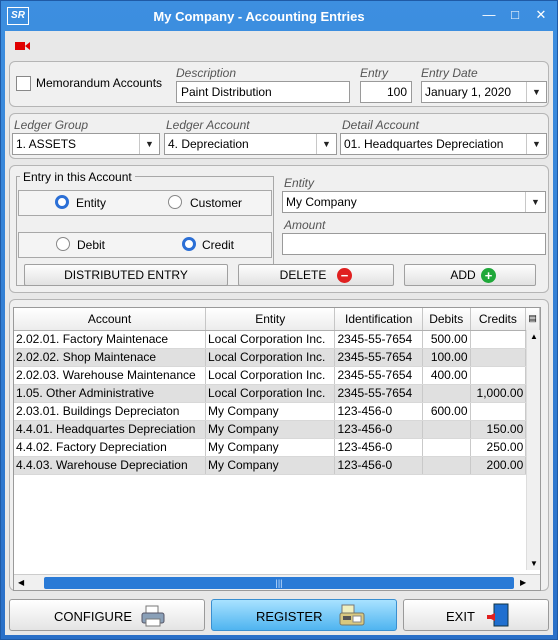  I want to click on scroll-grip: |||, so click(279, 583).